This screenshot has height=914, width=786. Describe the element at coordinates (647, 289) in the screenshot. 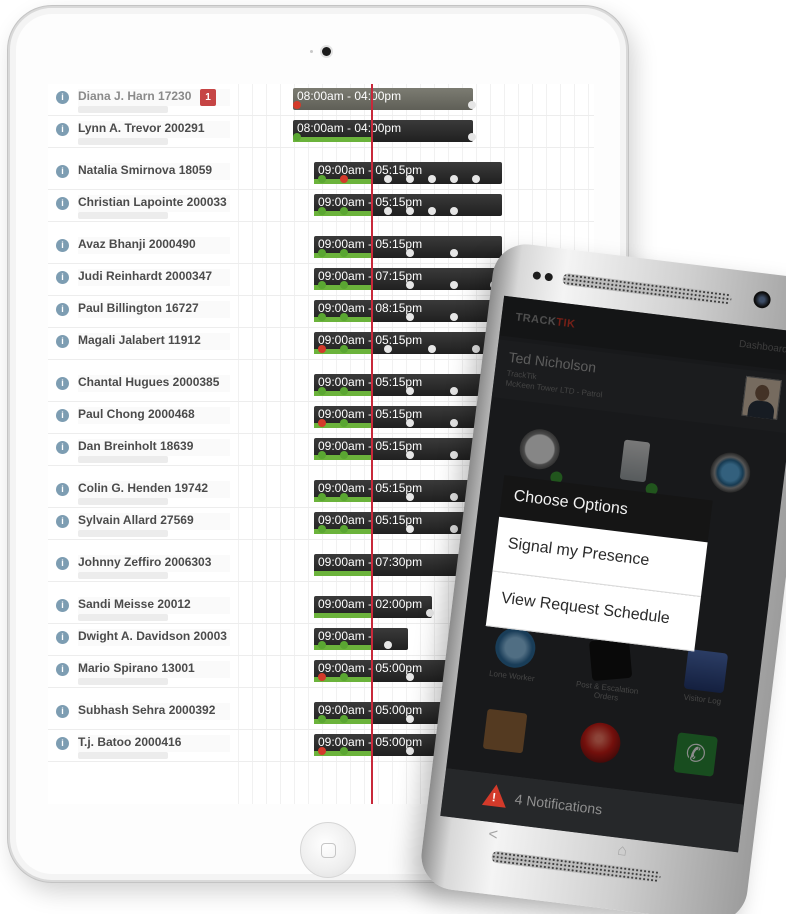

I see `phone-top-speaker` at that location.